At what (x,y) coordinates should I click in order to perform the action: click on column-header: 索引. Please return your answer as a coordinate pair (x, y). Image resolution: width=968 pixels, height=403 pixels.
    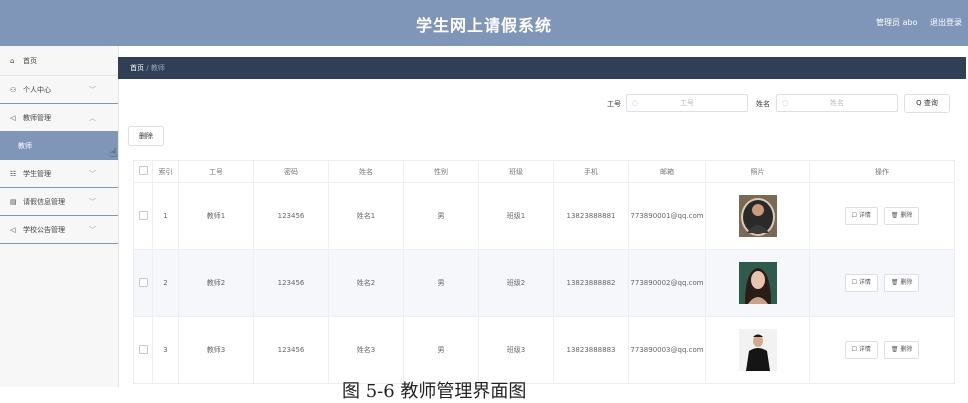
    Looking at the image, I should click on (165, 171).